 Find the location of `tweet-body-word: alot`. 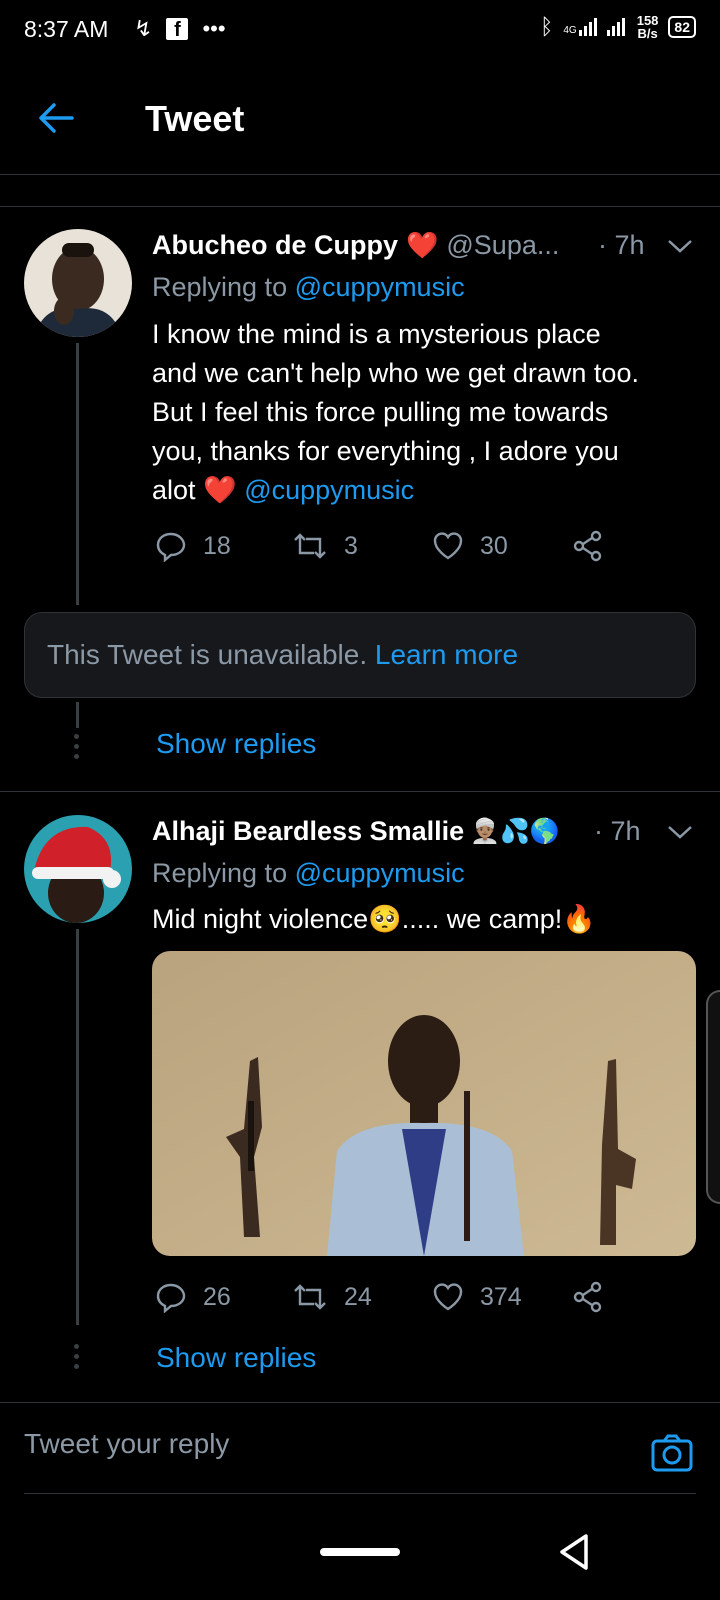

tweet-body-word: alot is located at coordinates (174, 490).